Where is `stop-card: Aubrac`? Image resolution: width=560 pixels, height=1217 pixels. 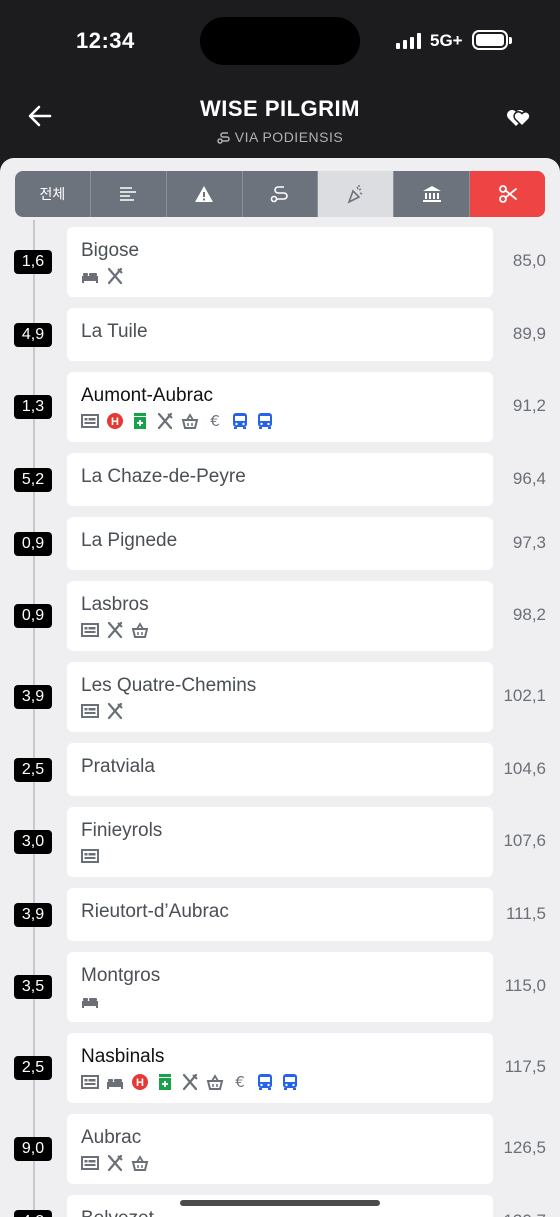
stop-card: Aubrac is located at coordinates (280, 1149).